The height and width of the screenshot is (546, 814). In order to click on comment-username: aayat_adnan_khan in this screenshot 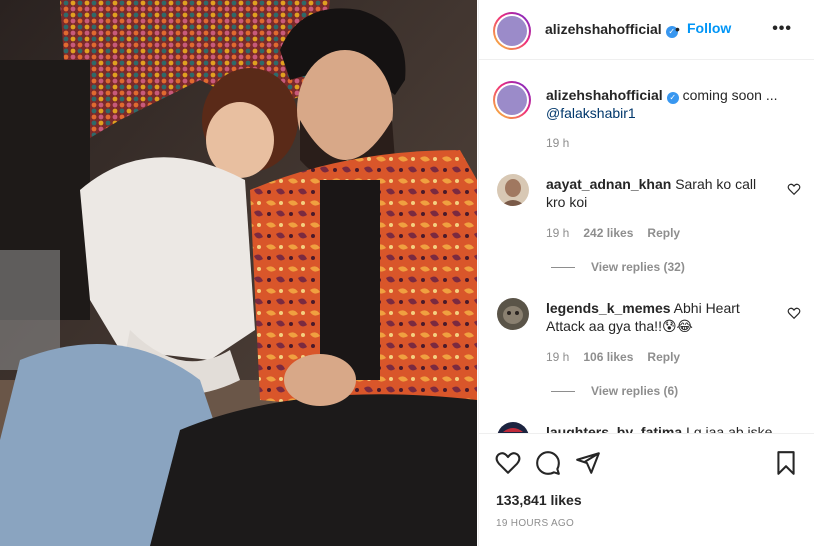, I will do `click(608, 184)`.